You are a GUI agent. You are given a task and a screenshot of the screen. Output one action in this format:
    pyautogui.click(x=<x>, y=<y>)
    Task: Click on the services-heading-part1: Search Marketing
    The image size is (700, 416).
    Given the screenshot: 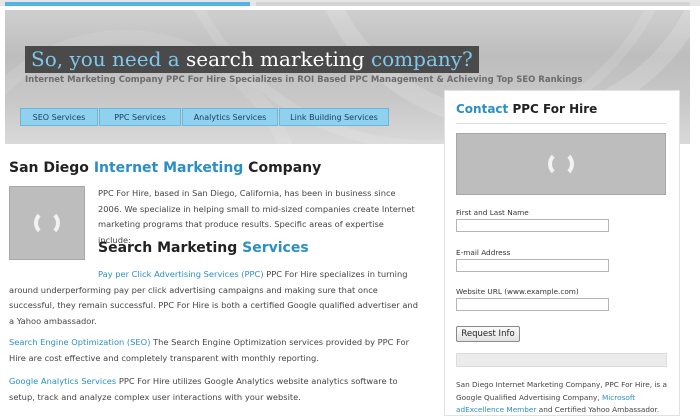 What is the action you would take?
    pyautogui.click(x=170, y=248)
    